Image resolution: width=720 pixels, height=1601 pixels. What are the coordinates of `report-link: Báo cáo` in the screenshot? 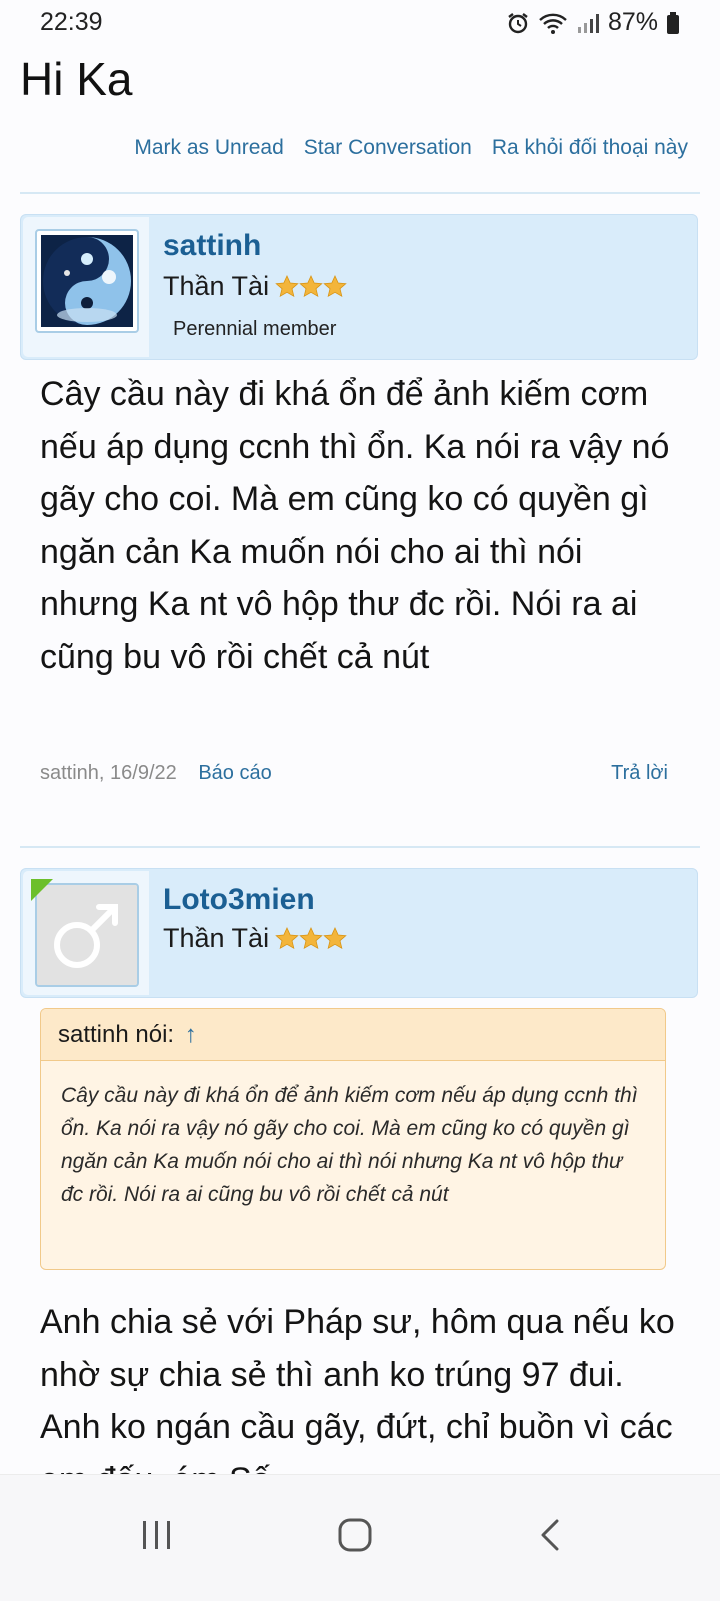 It's located at (234, 773).